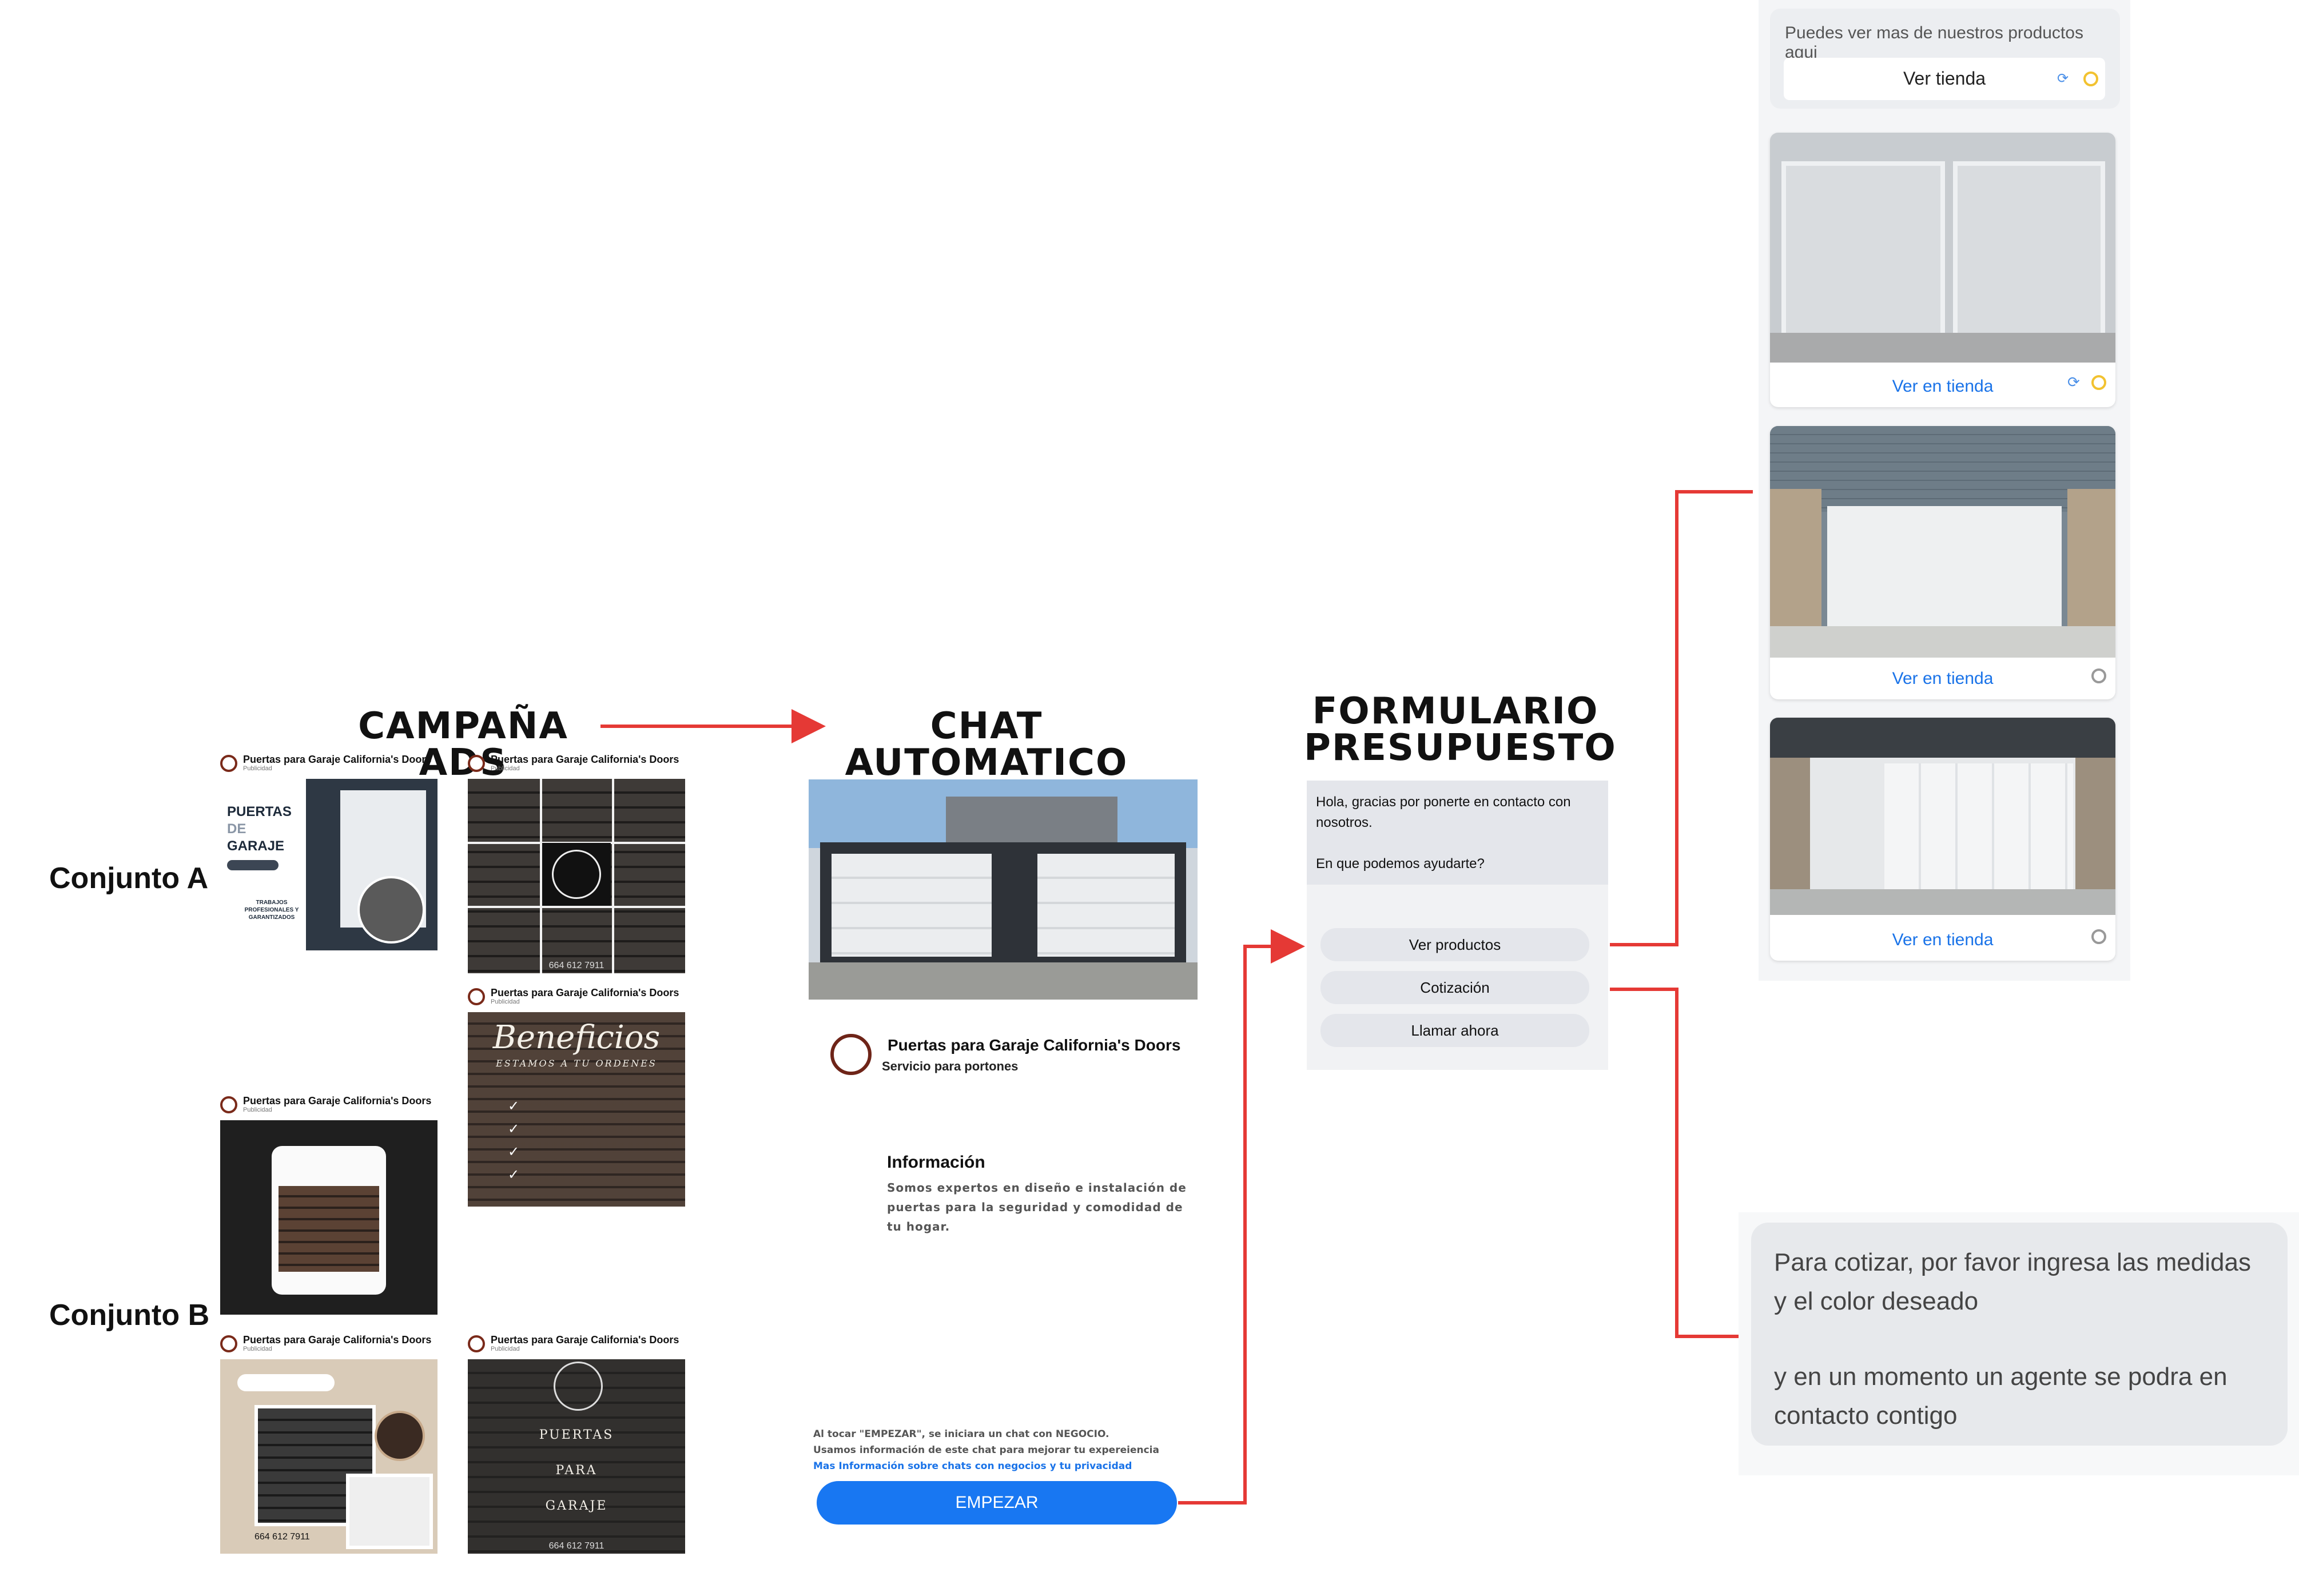  I want to click on ver-tienda-button: Ver tienda ⟳, so click(1944, 79).